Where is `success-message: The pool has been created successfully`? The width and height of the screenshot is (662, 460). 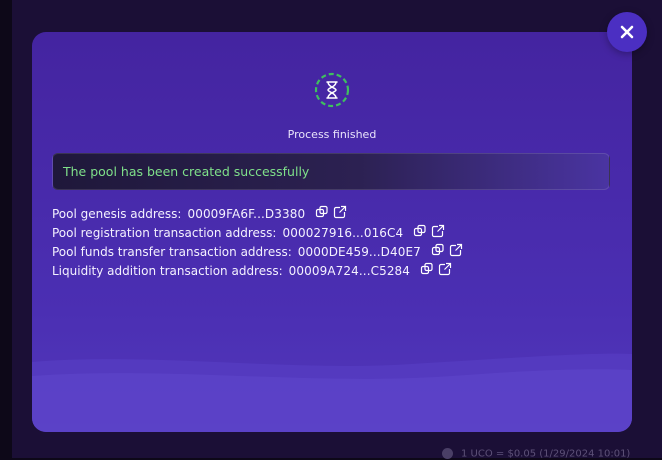
success-message: The pool has been created successfully is located at coordinates (186, 171).